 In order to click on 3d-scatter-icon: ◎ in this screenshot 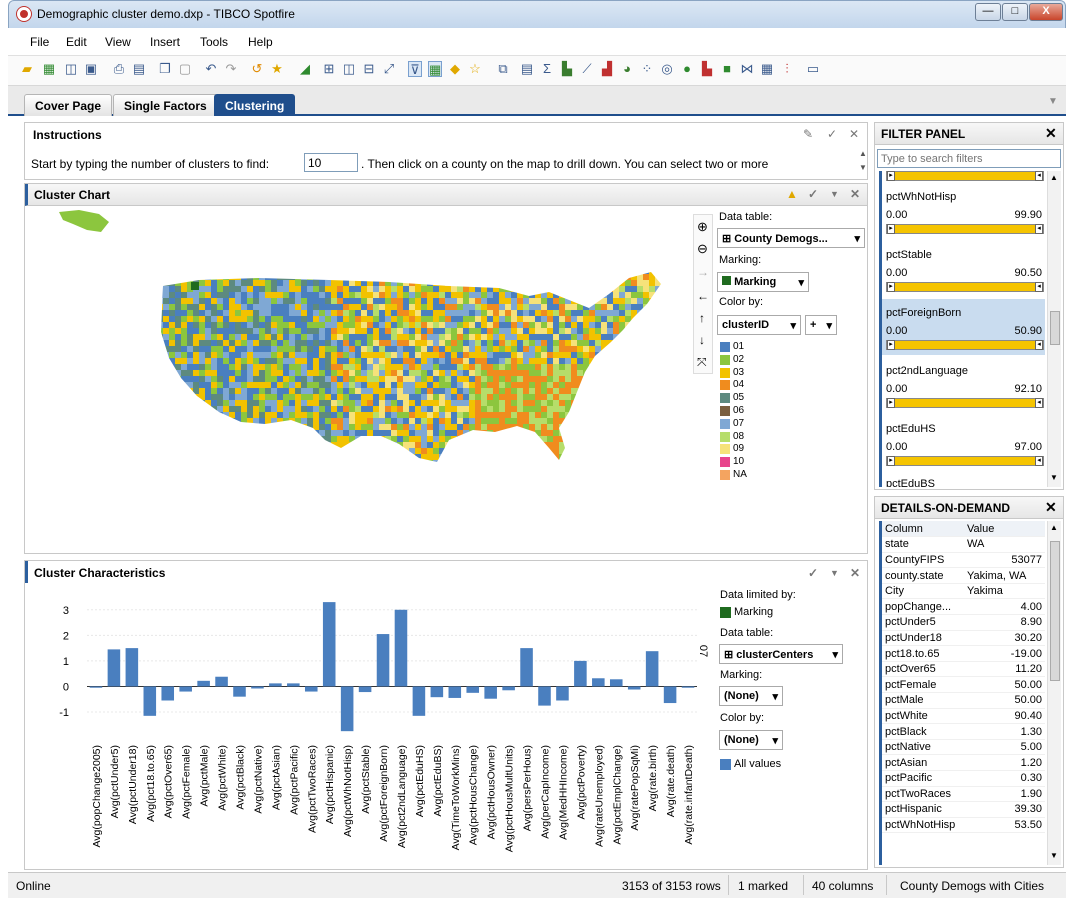, I will do `click(667, 69)`.